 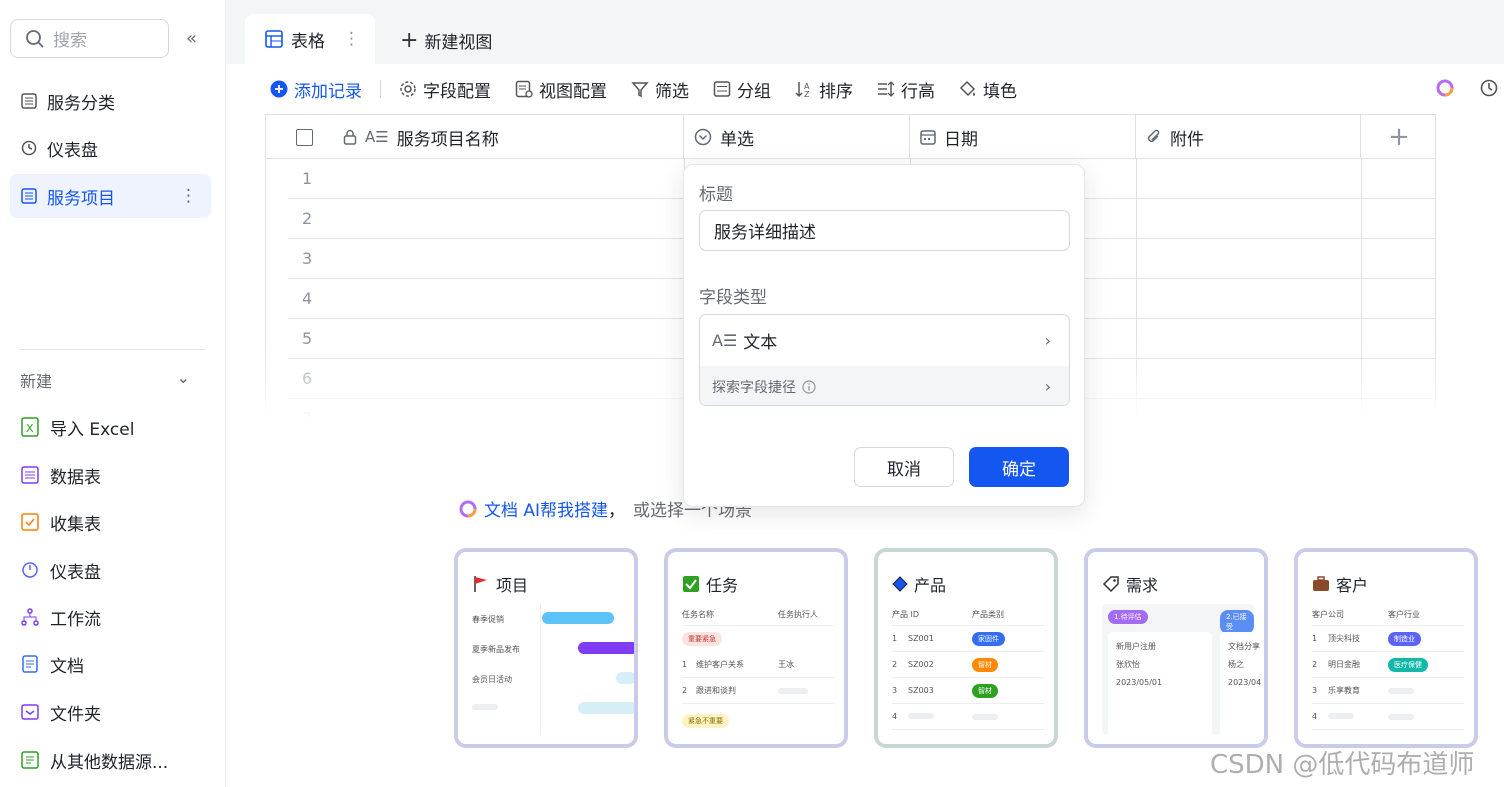 I want to click on add-column-button: +, so click(x=1398, y=137).